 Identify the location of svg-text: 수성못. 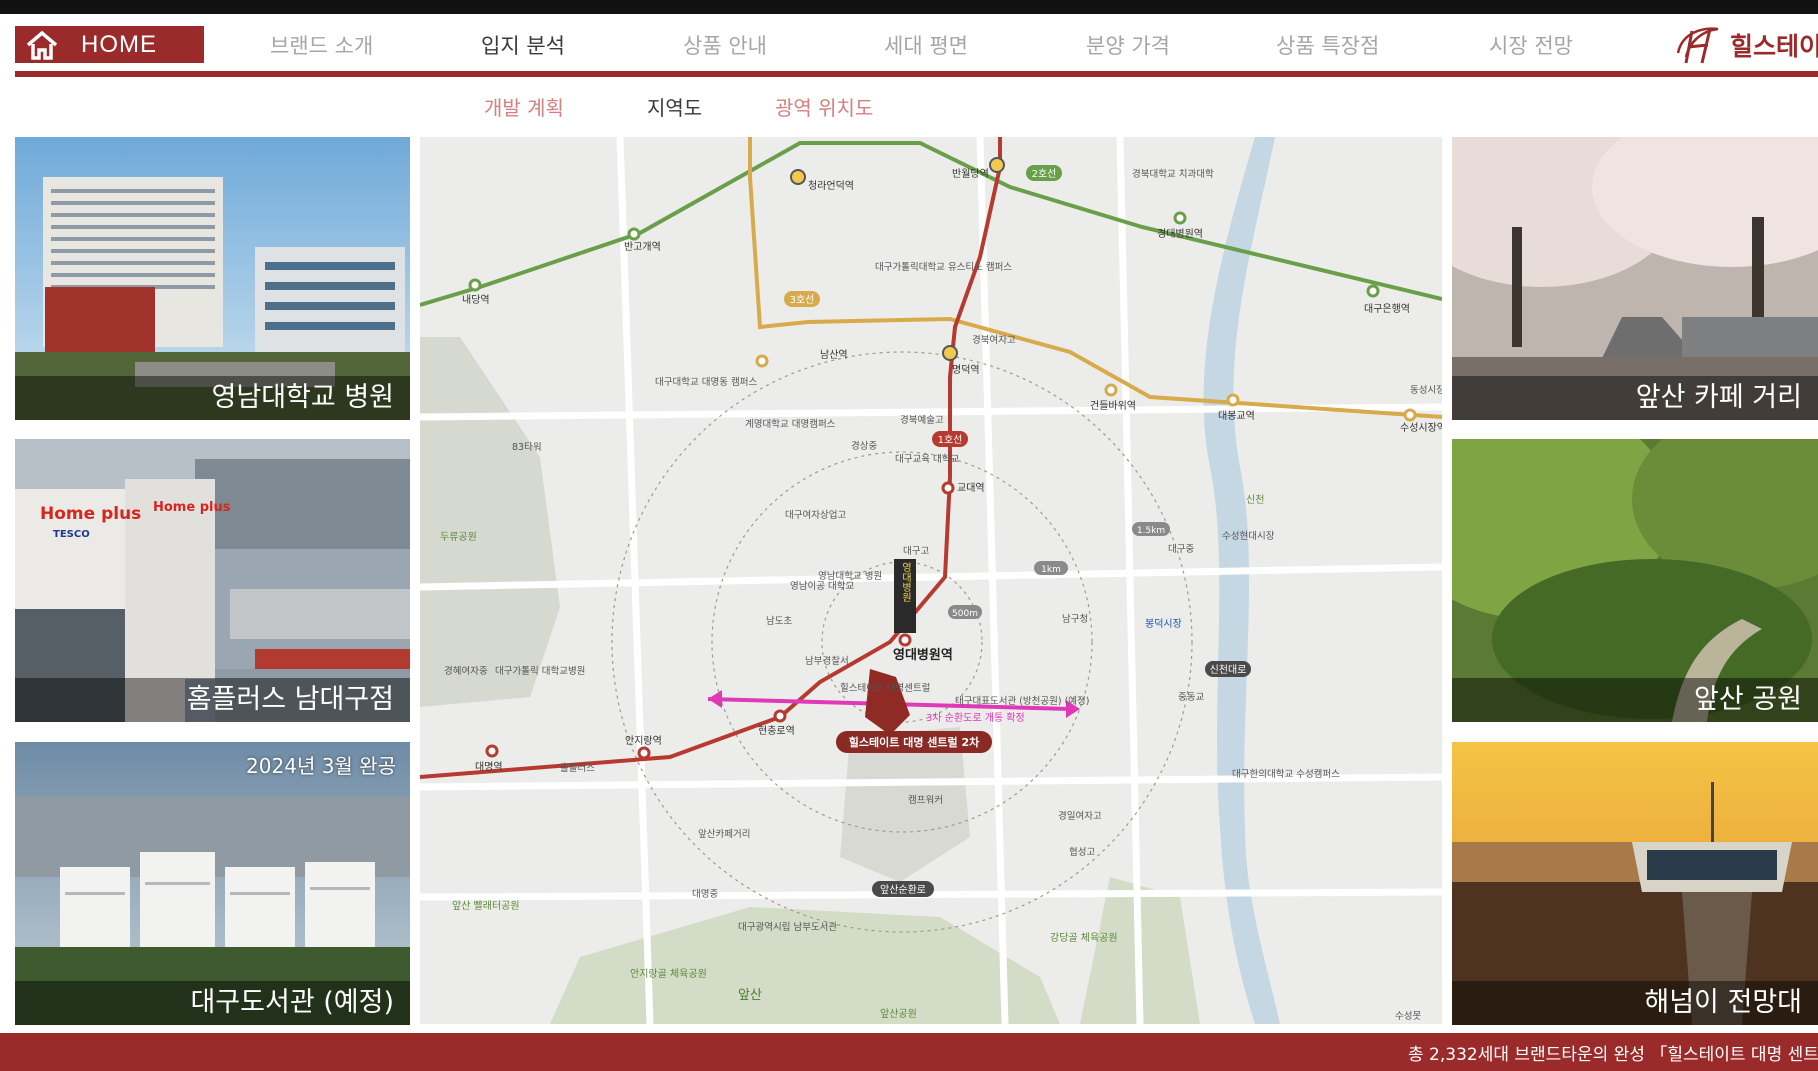
(1408, 1016).